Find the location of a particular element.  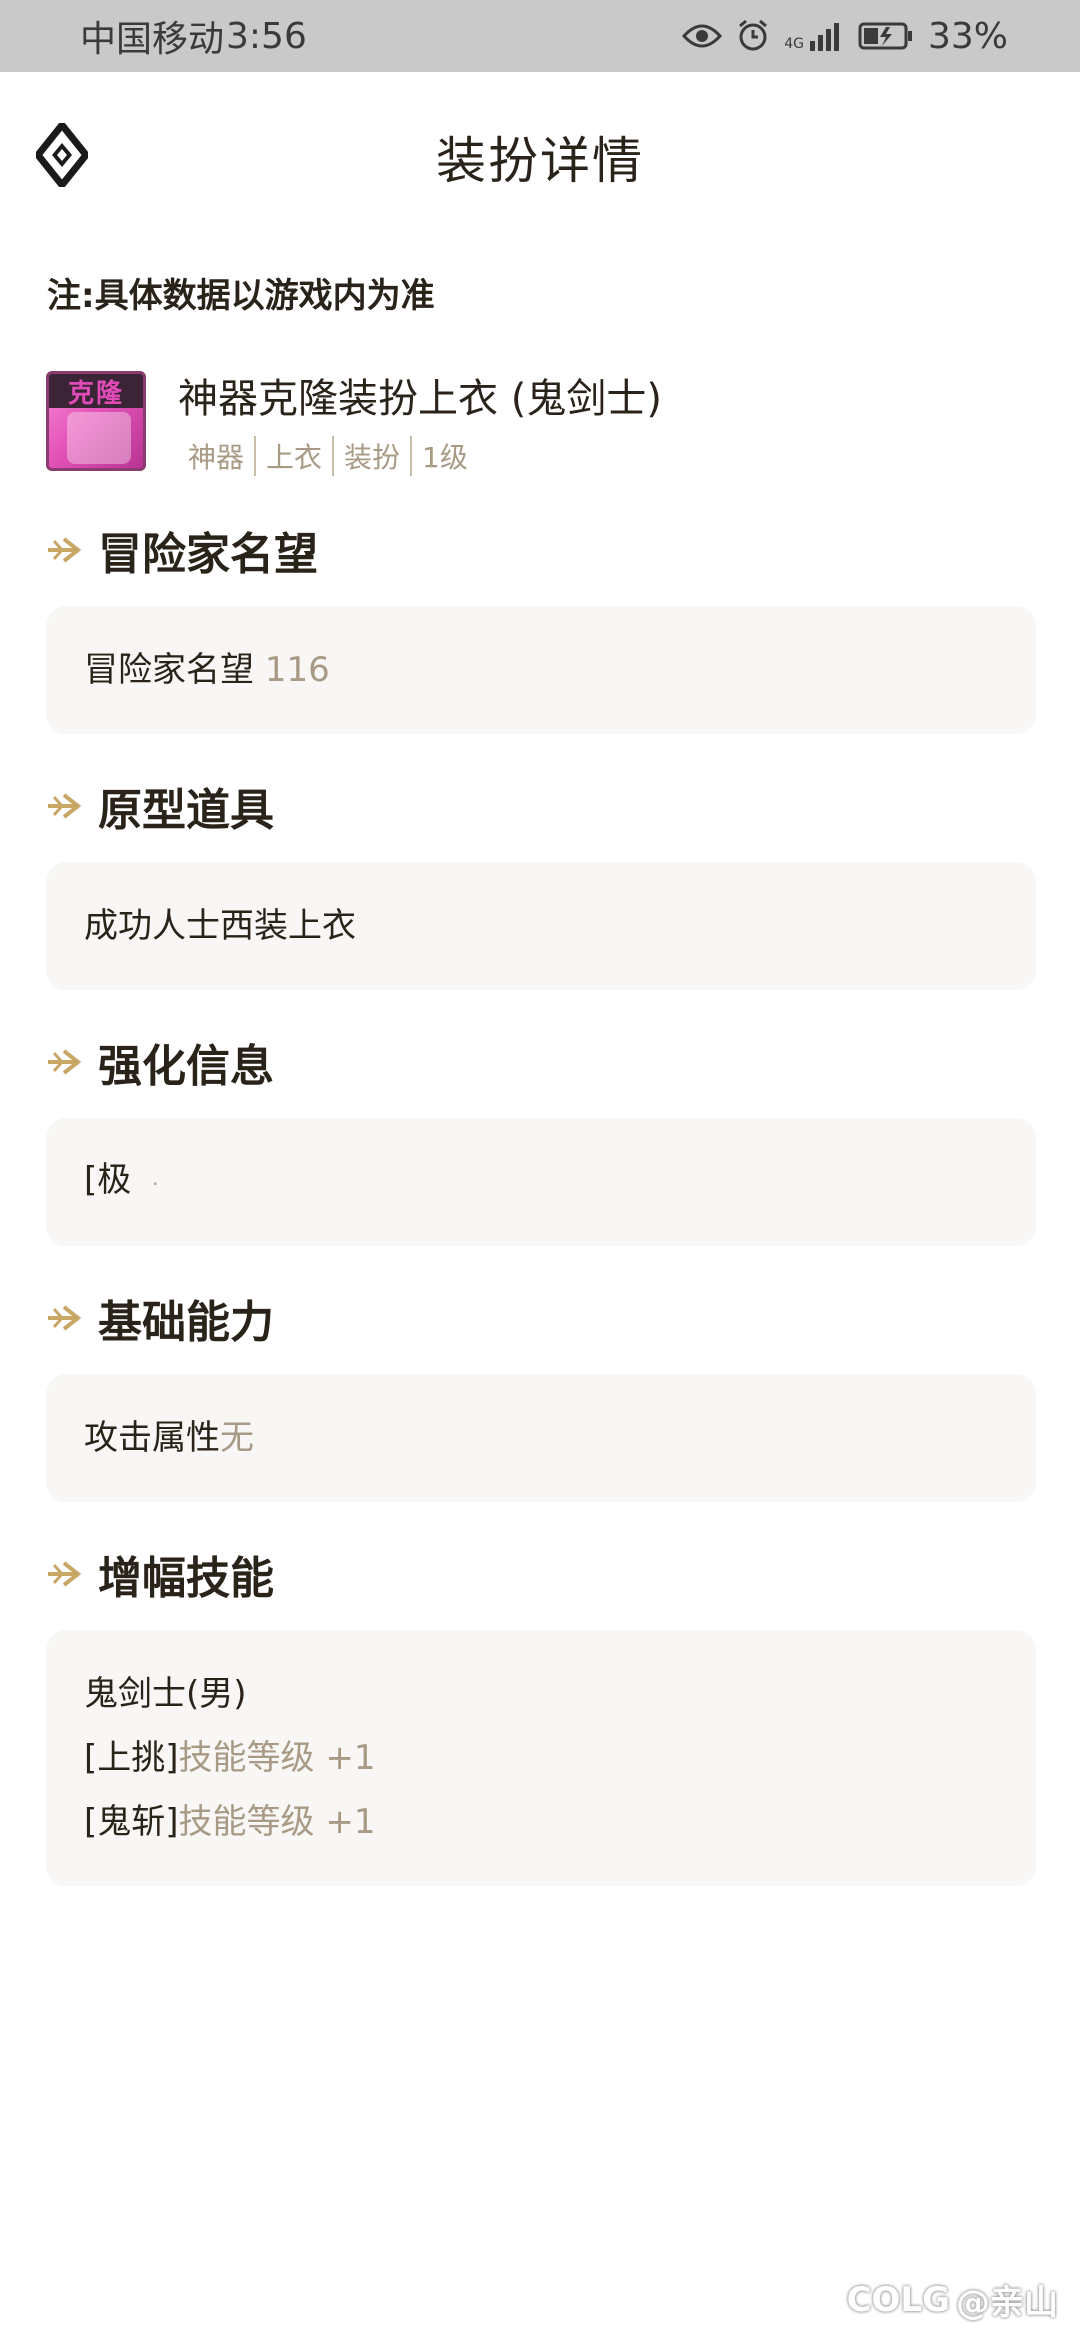

watermark-user: @亲山 is located at coordinates (1007, 2303).